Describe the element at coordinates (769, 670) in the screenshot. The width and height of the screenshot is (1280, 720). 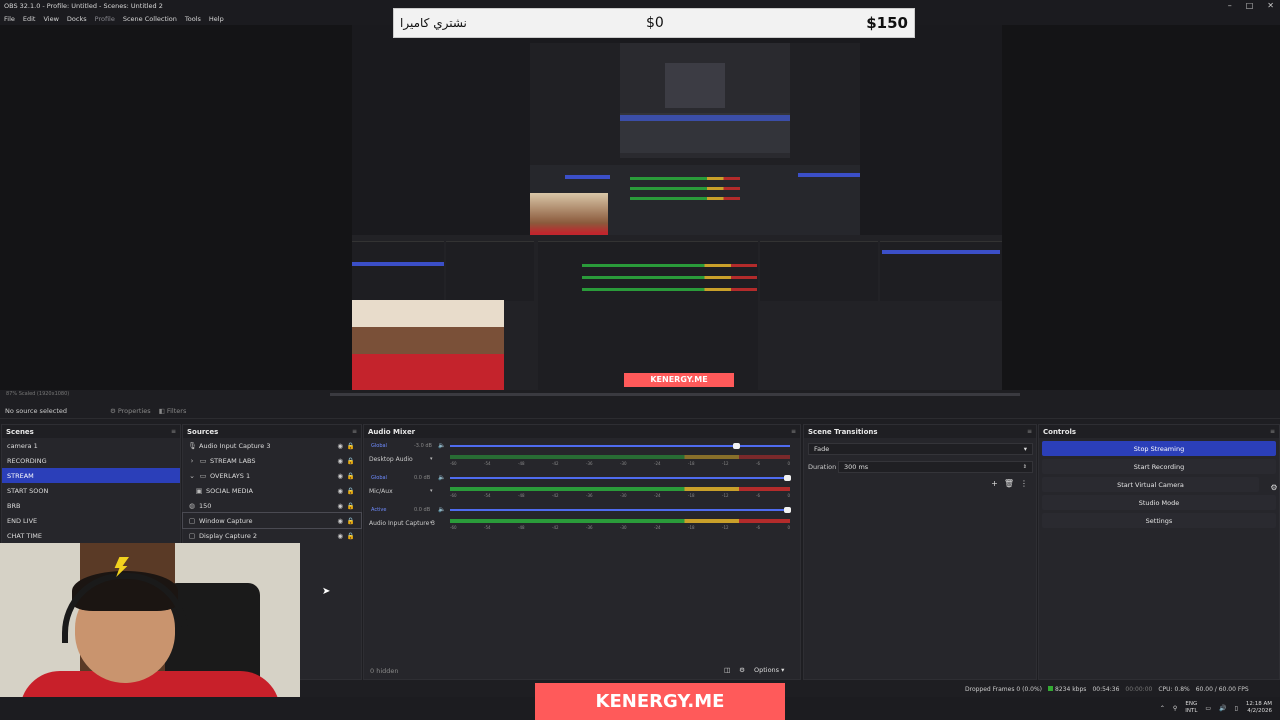
I see `options-button: Options ▾` at that location.